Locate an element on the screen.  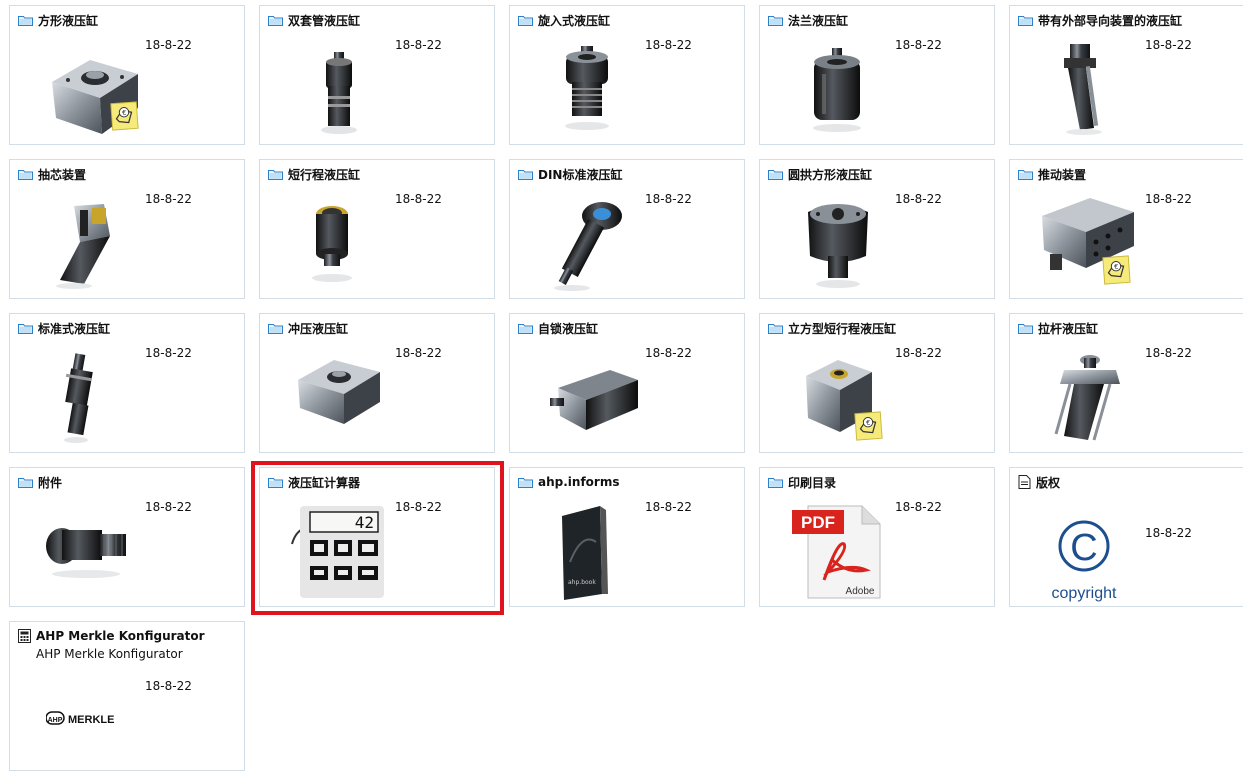
tile-core-pull-device: 抽芯装置 18-8-22 is located at coordinates (127, 229).